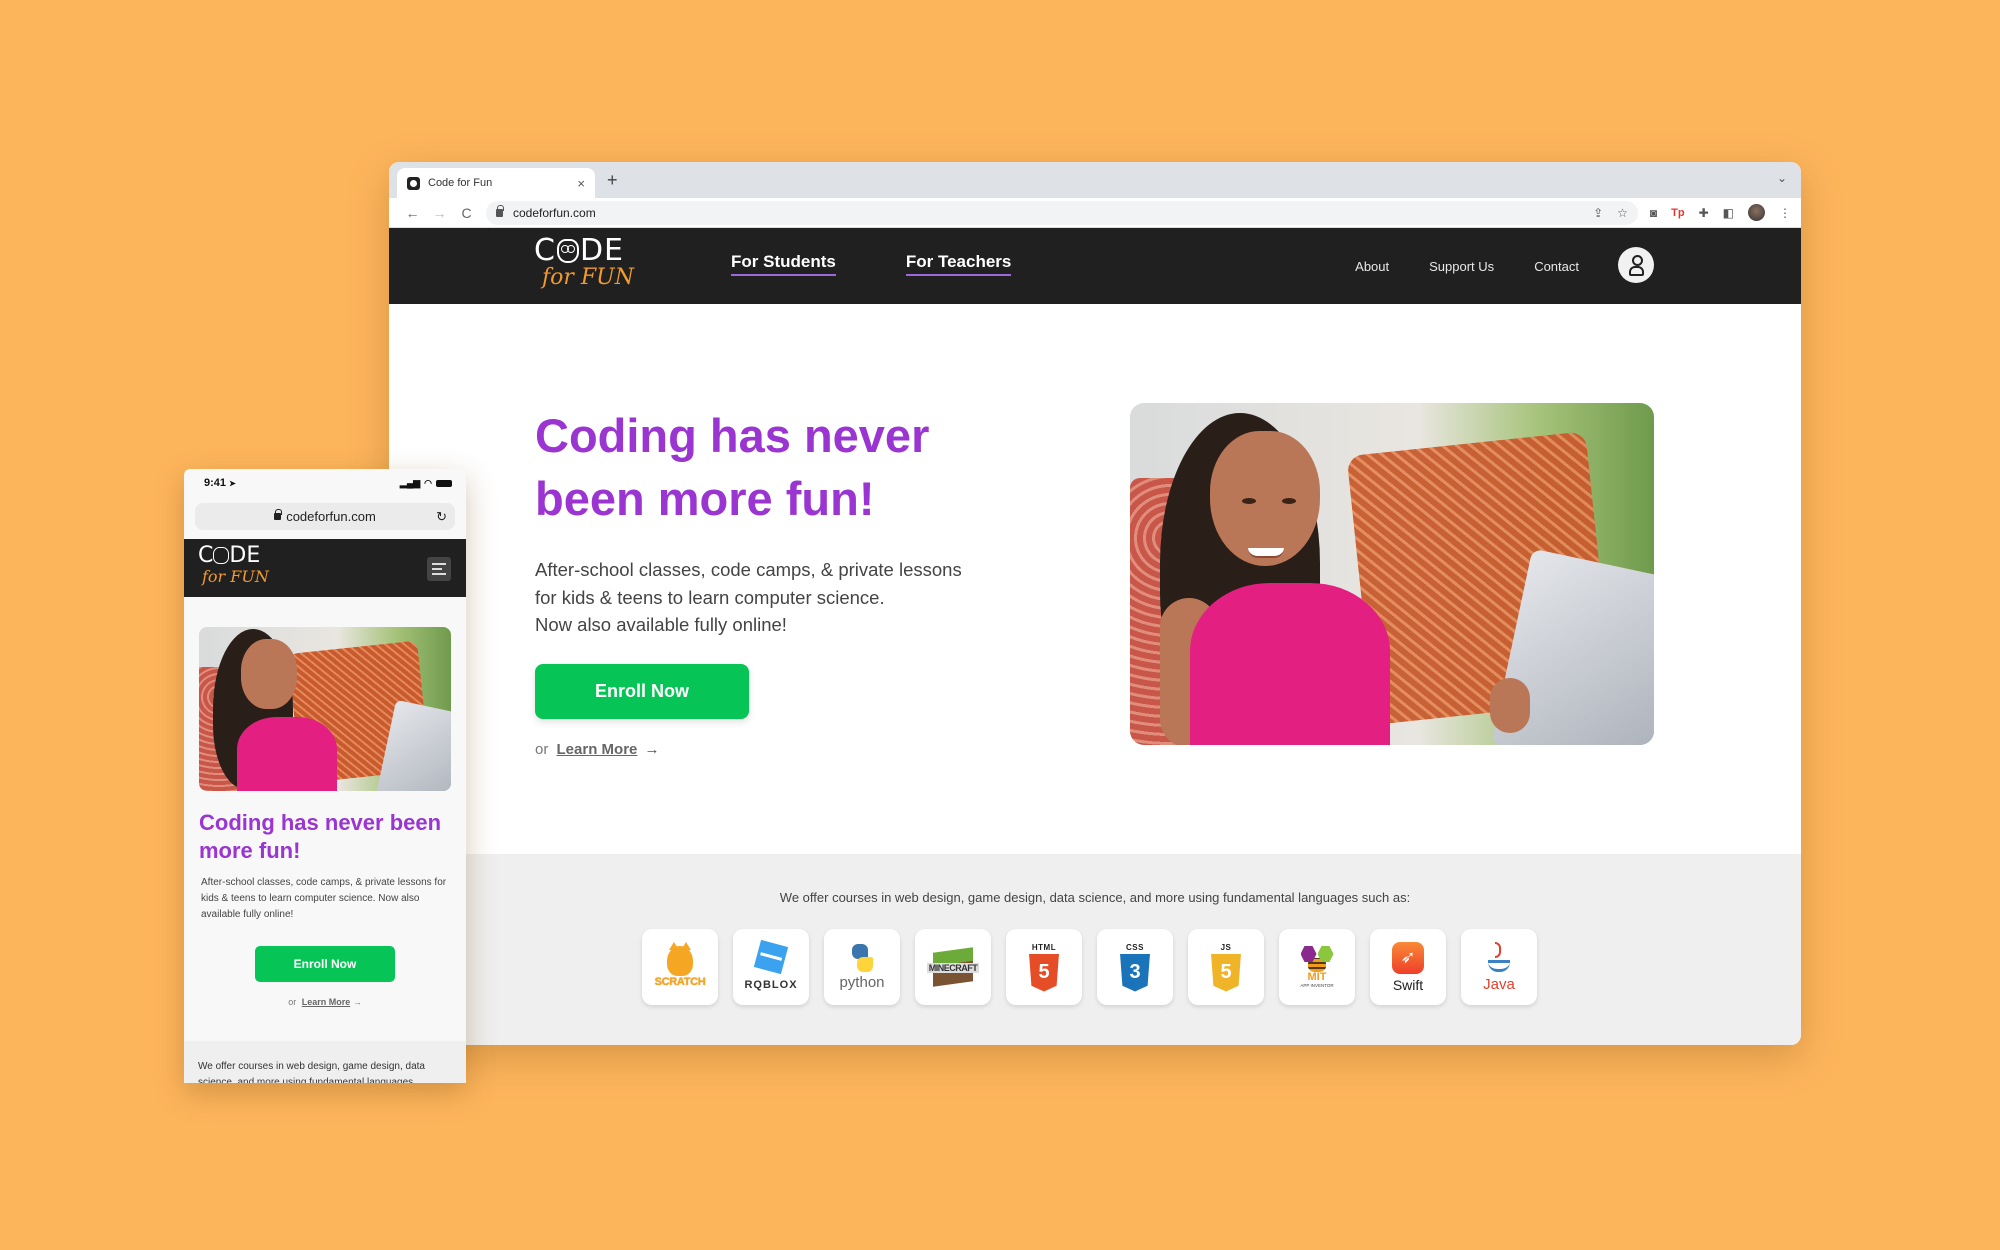  What do you see at coordinates (460, 183) in the screenshot?
I see `tab-title: Code for Fun` at bounding box center [460, 183].